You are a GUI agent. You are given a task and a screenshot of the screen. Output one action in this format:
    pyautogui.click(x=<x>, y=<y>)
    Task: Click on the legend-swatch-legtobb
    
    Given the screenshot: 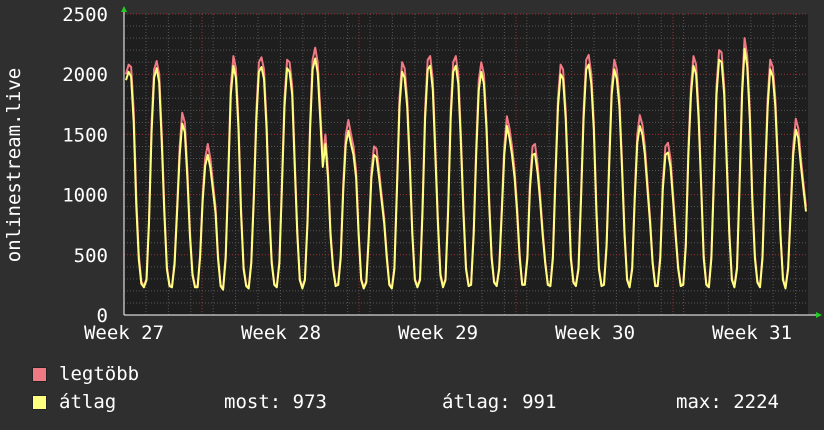 What is the action you would take?
    pyautogui.click(x=39, y=374)
    